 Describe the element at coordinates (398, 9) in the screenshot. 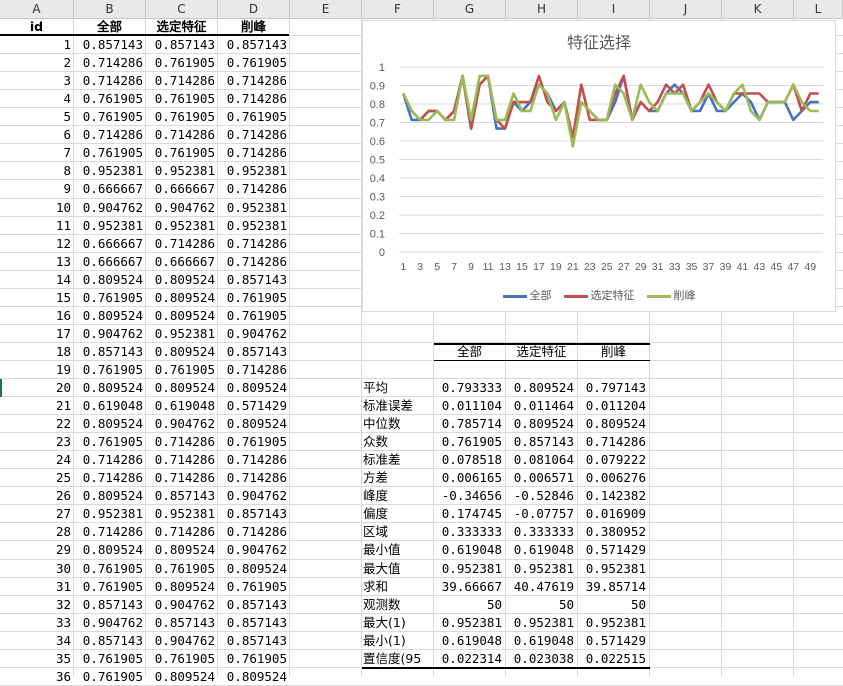

I see `column-header-f: F` at that location.